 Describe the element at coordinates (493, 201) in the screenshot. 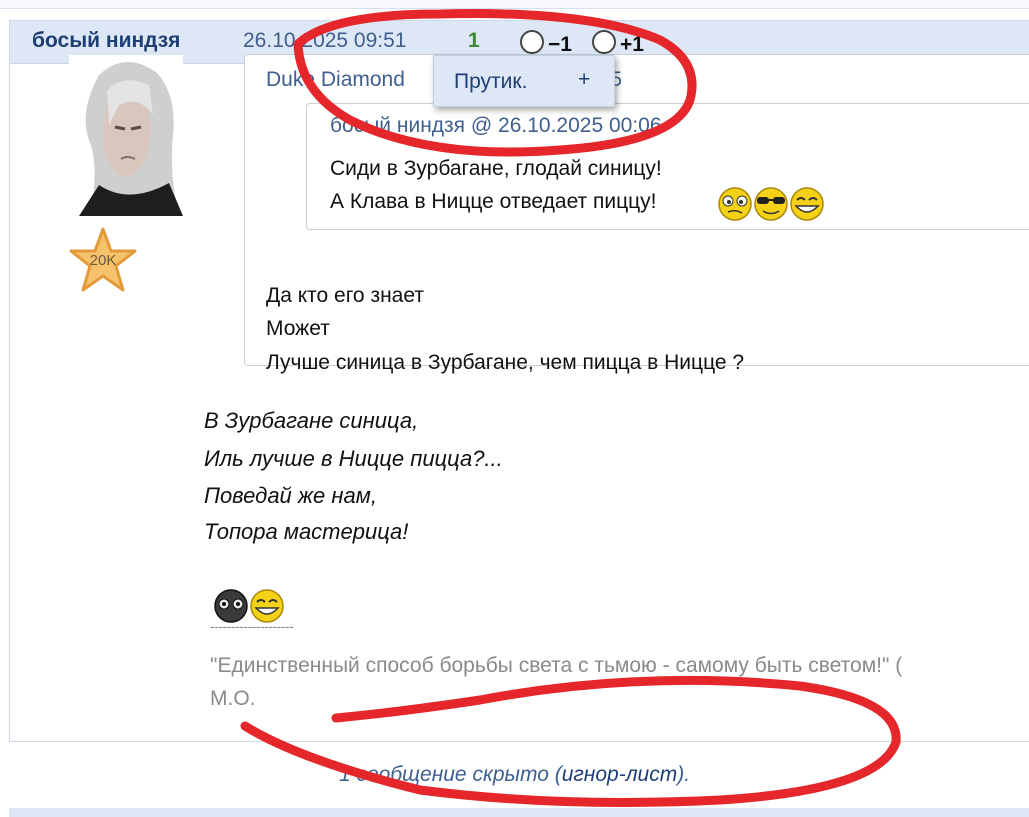

I see `inner-quote-line: А Клава в Ницце отведает пиццу!` at that location.